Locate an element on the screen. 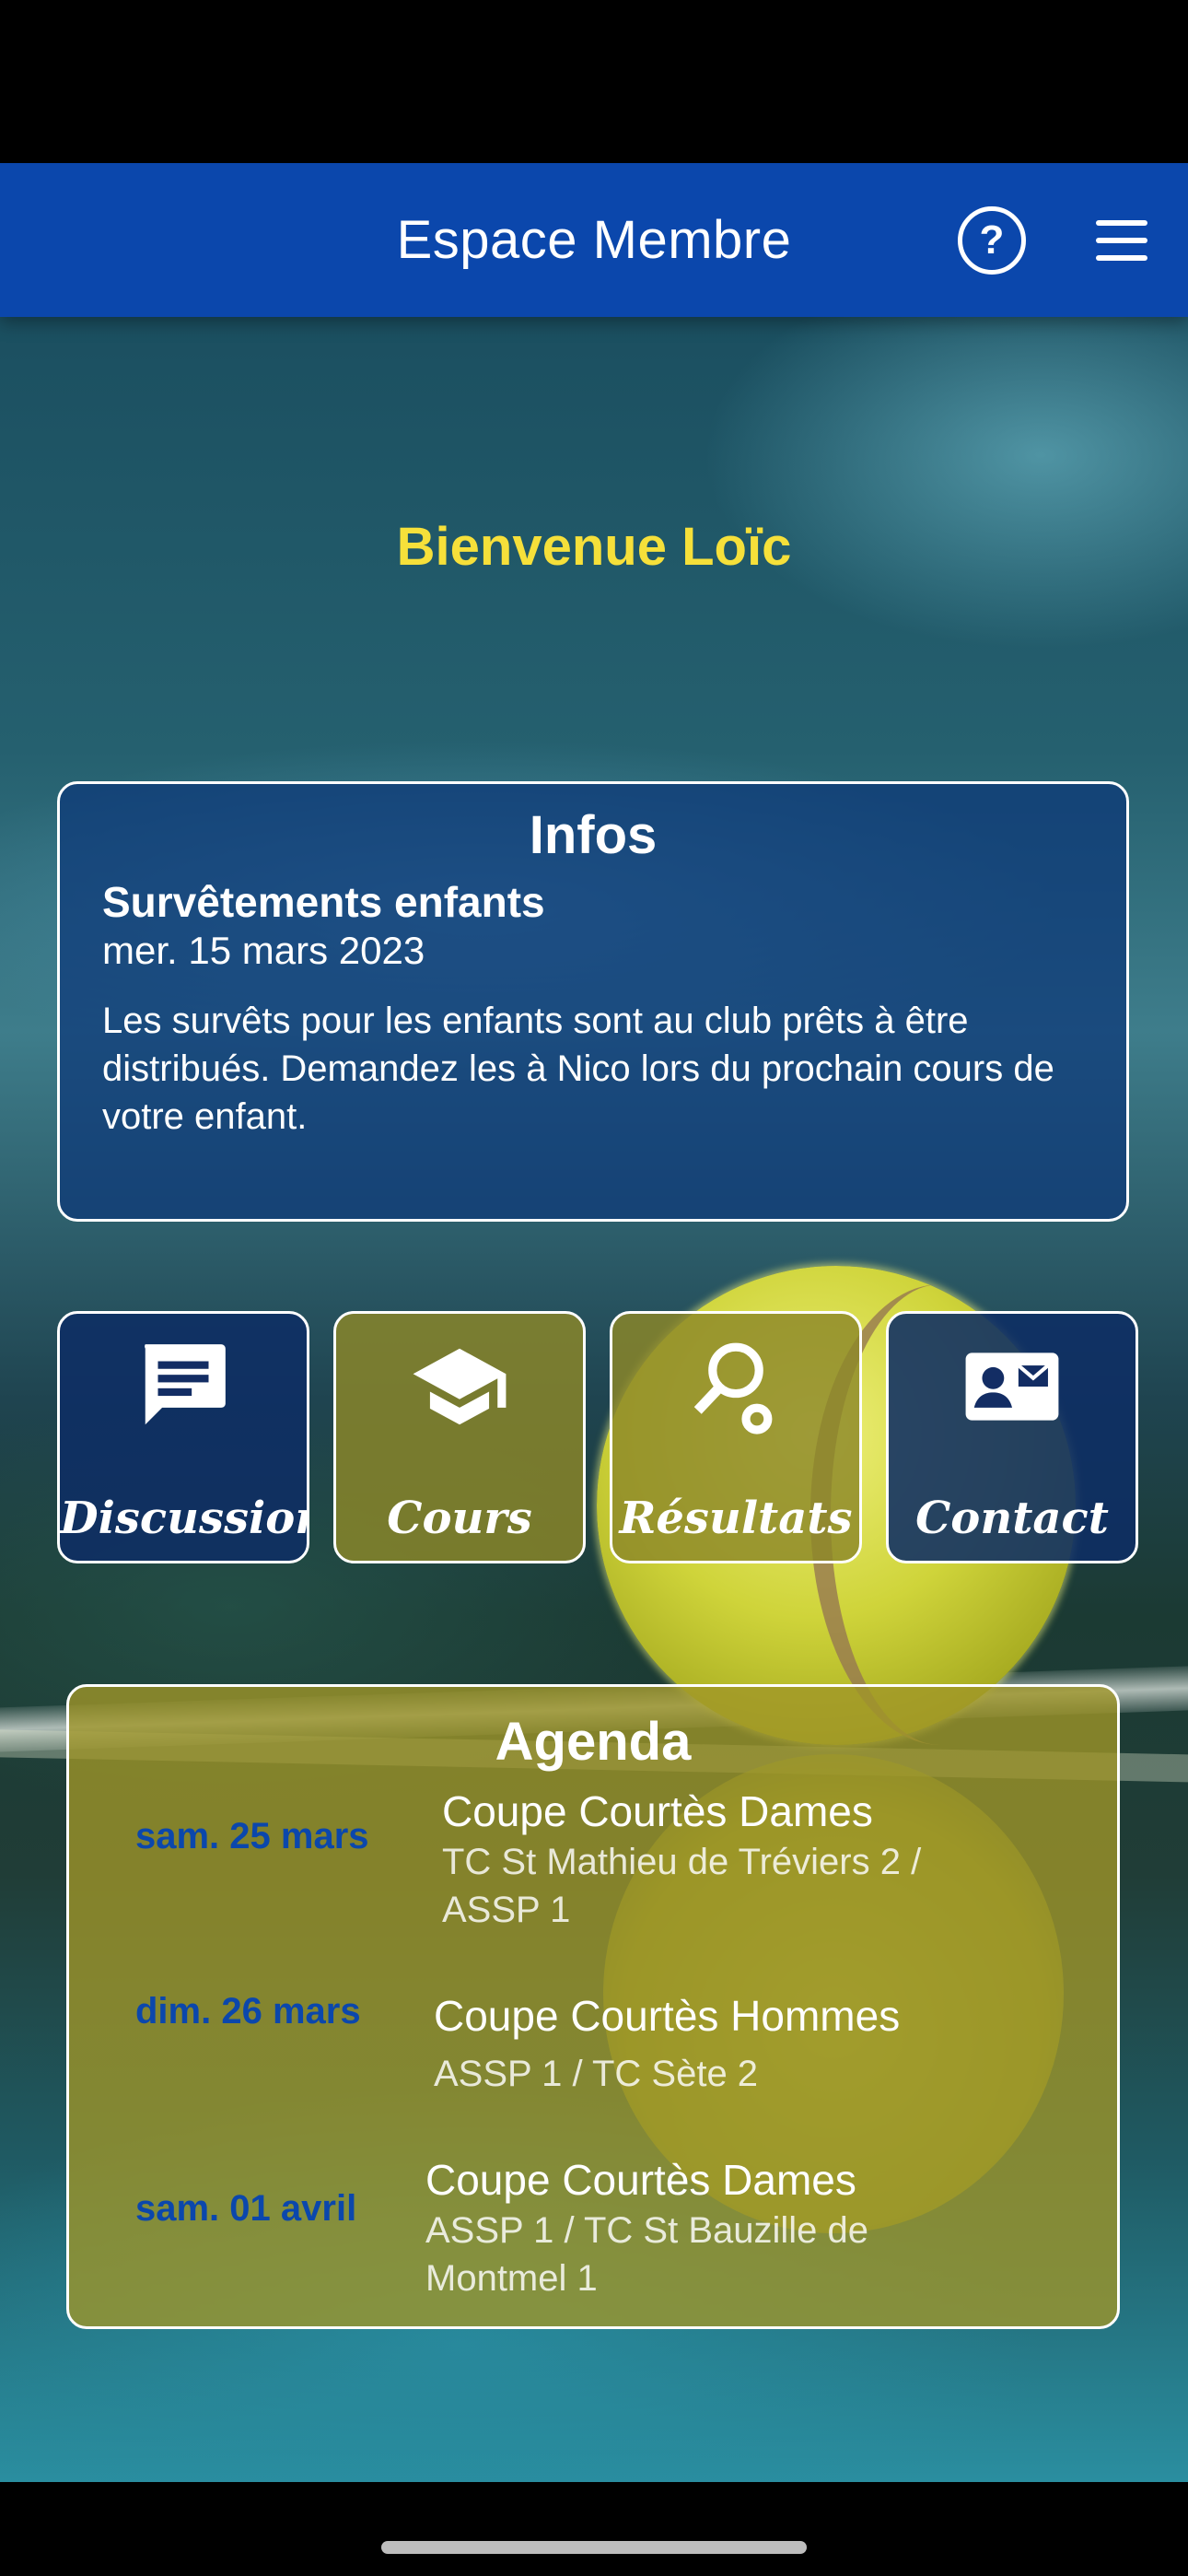 This screenshot has width=1188, height=2576. news-title: Survêtements enfants is located at coordinates (323, 902).